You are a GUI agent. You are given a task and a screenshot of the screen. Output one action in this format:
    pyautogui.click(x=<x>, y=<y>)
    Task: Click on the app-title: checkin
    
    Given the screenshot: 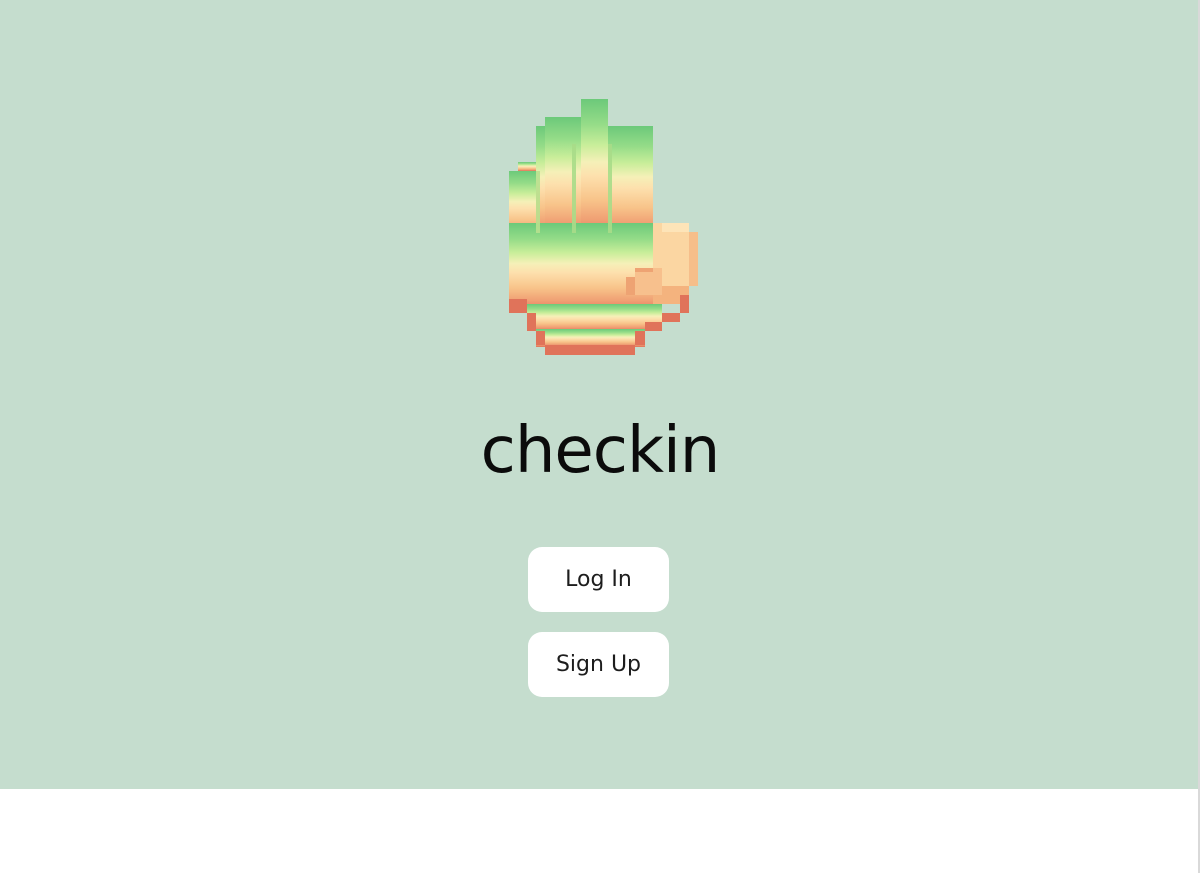 What is the action you would take?
    pyautogui.click(x=600, y=451)
    